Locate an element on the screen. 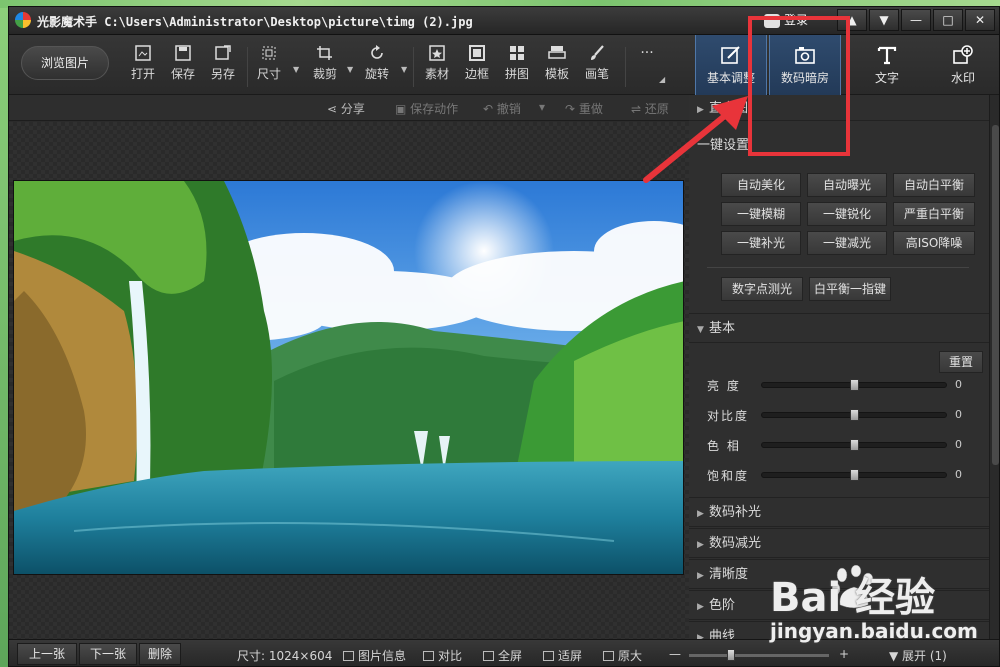  zoom-slider is located at coordinates (759, 655).